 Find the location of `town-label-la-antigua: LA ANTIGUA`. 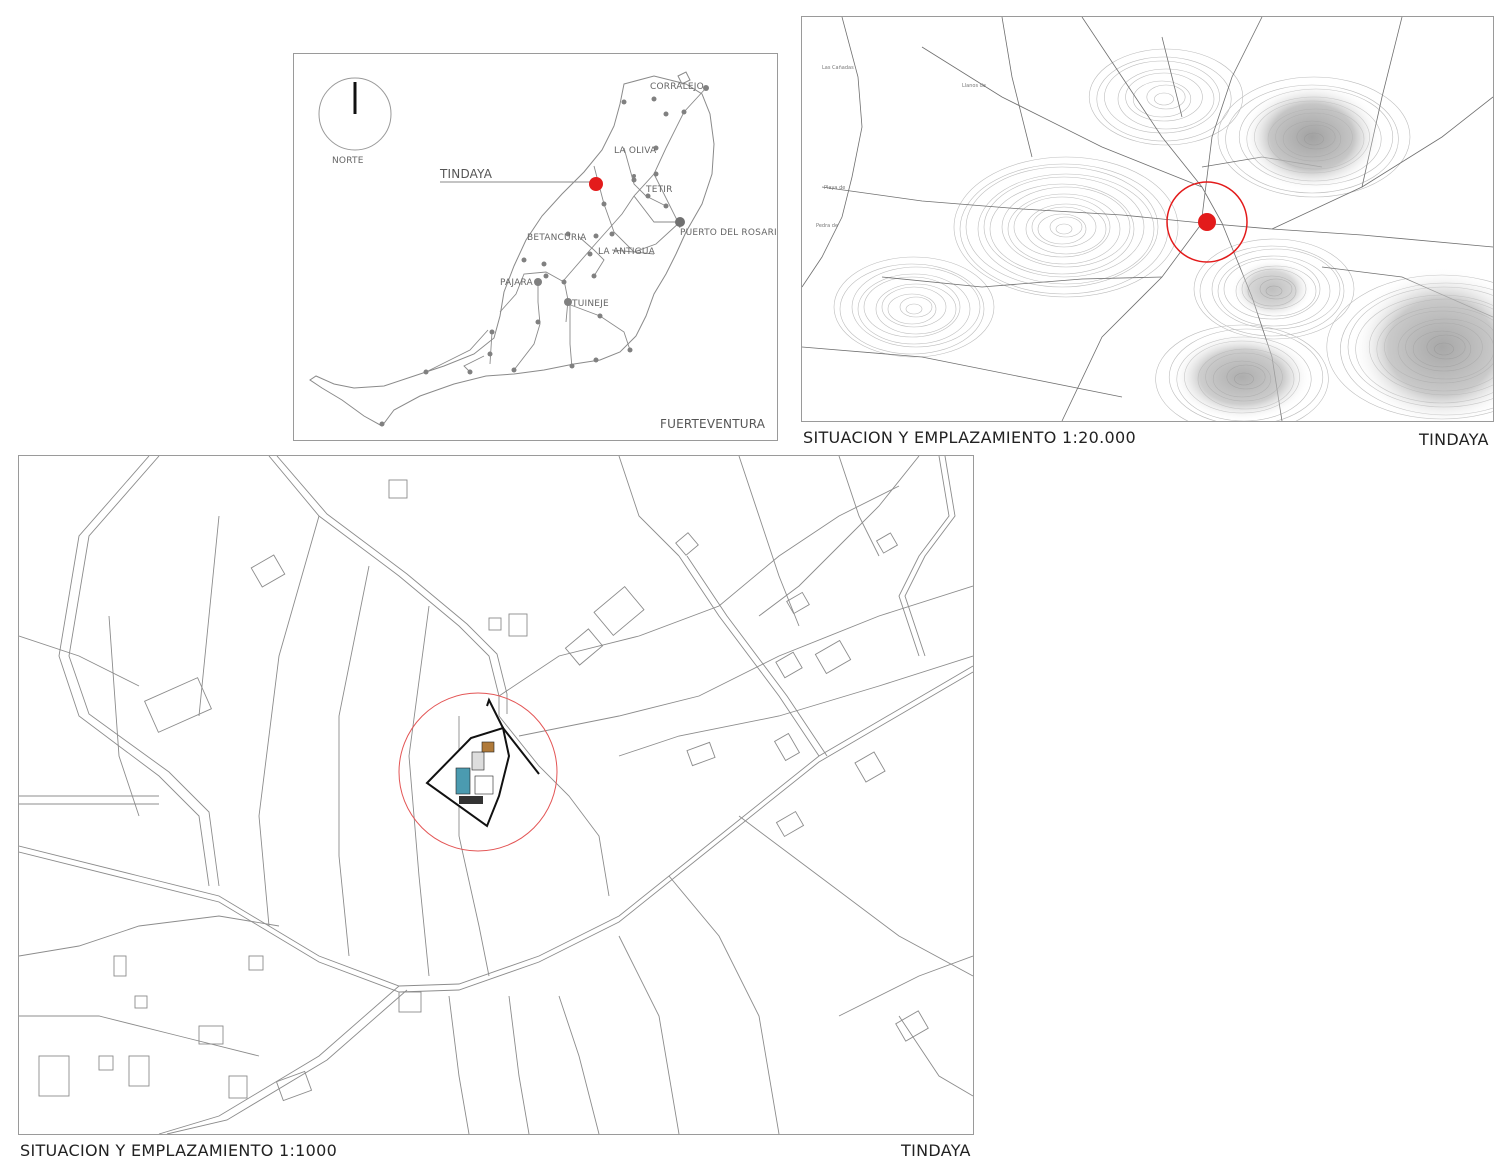

town-label-la-antigua: LA ANTIGUA is located at coordinates (627, 252).